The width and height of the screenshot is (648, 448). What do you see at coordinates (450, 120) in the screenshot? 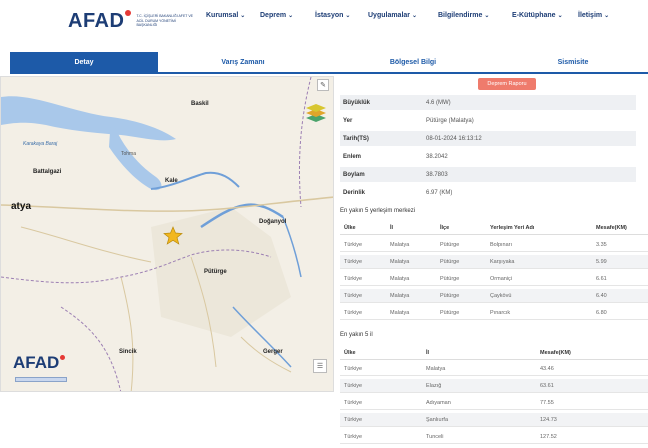
I see `detail-value: Pütürge (Malatya)` at bounding box center [450, 120].